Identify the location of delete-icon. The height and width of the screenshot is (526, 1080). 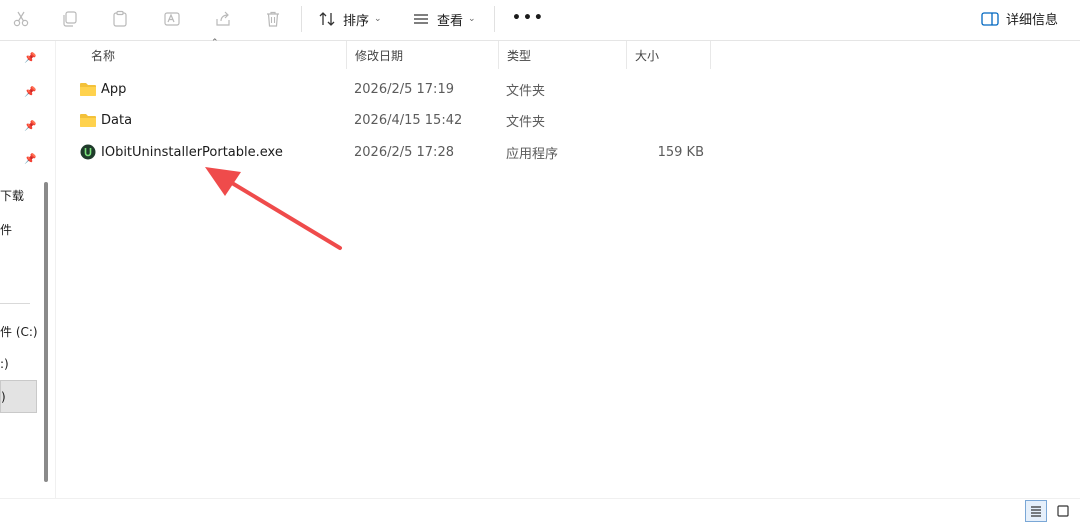
(273, 19).